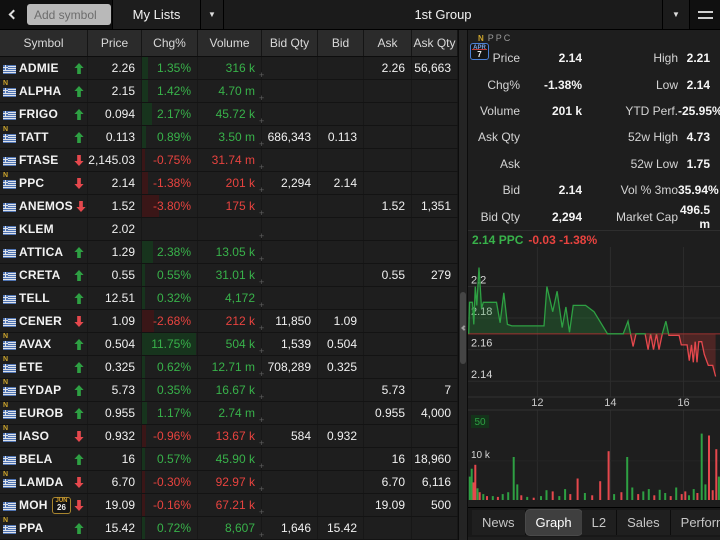  What do you see at coordinates (443, 14) in the screenshot?
I see `group-selector: 1st Group` at bounding box center [443, 14].